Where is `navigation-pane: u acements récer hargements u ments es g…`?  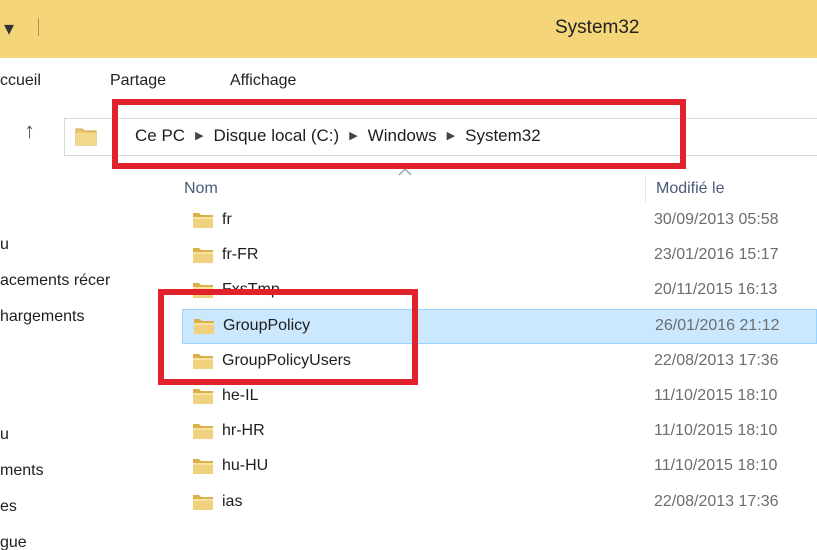
navigation-pane: u acements récer hargements u ments es g… is located at coordinates (76, 357).